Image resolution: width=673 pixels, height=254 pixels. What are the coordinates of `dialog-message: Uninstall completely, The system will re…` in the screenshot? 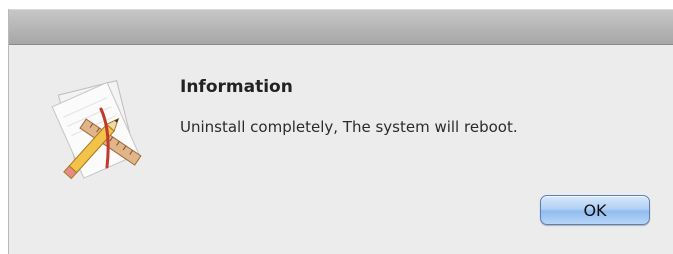 It's located at (349, 127).